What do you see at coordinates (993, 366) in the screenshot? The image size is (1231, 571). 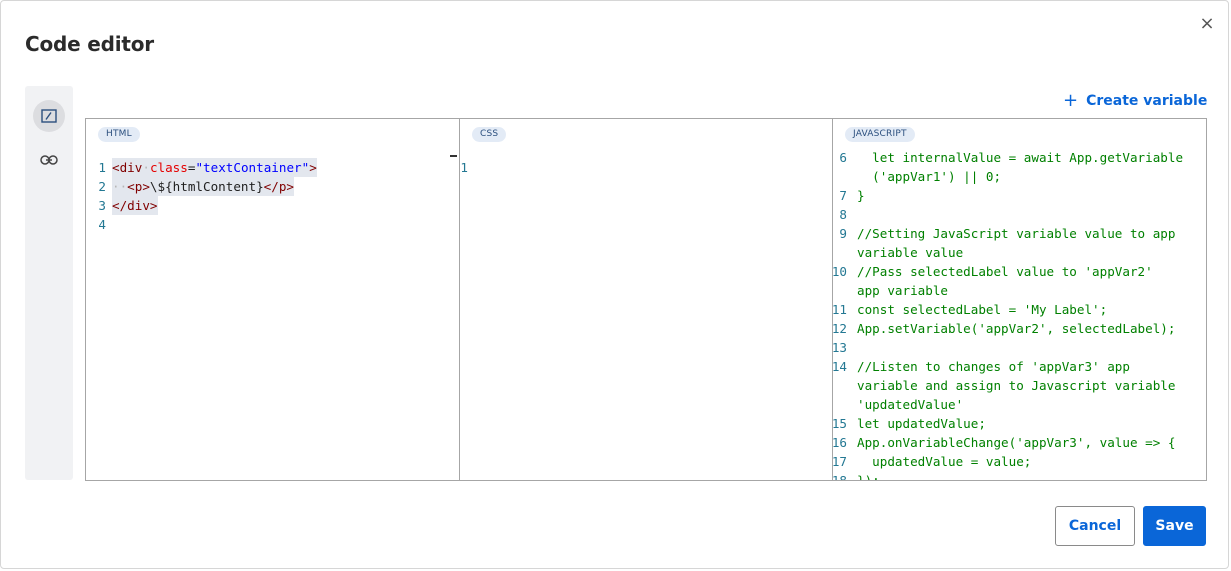 I see `line-text: //Listen to changes of 'appVar3' app` at bounding box center [993, 366].